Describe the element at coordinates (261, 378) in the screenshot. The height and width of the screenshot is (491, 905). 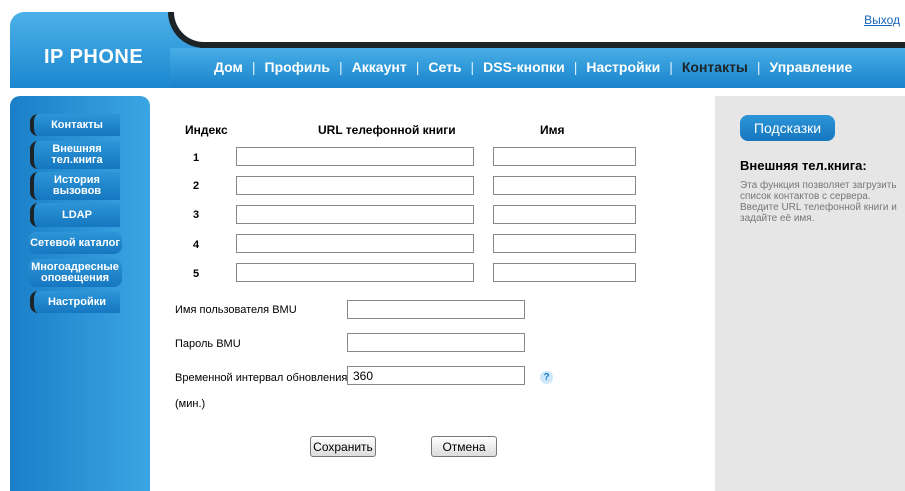
I see `update-interval-label: Временной интервал обновления` at that location.